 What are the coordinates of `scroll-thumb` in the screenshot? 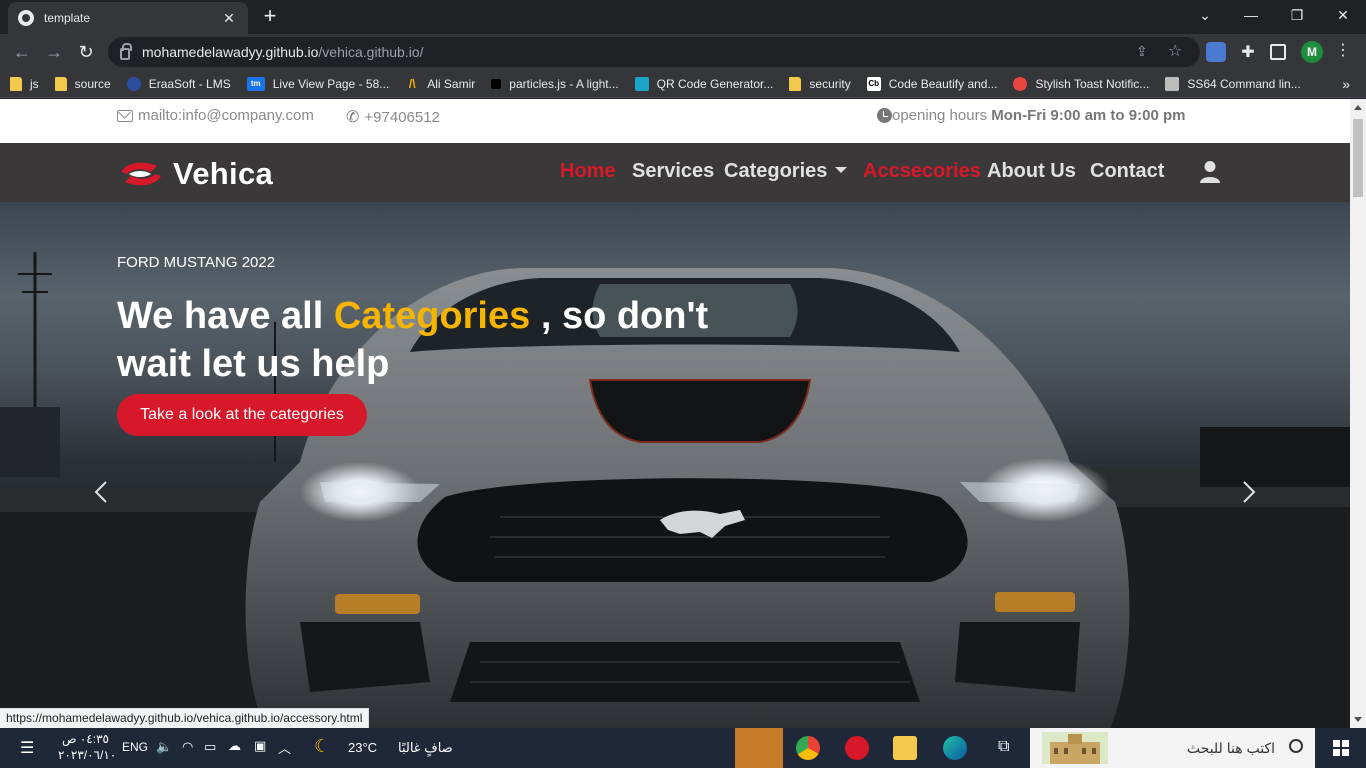 It's located at (1358, 158).